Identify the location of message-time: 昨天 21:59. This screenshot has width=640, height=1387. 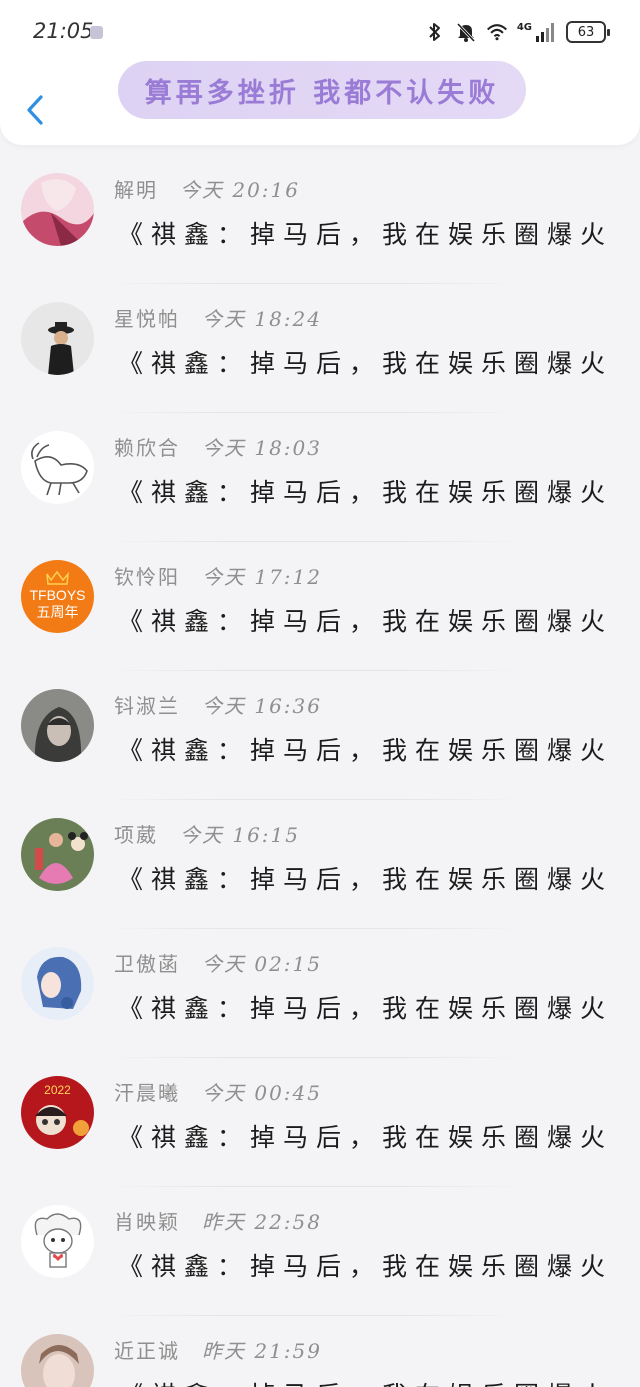
(262, 1351).